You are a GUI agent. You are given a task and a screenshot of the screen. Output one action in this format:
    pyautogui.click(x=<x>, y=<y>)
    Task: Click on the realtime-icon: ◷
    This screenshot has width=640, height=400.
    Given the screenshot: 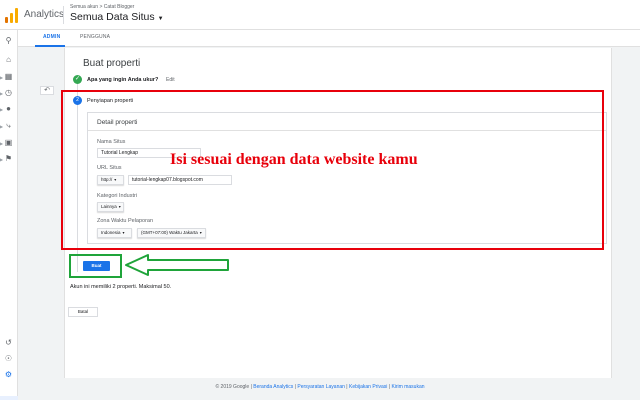 What is the action you would take?
    pyautogui.click(x=8, y=92)
    